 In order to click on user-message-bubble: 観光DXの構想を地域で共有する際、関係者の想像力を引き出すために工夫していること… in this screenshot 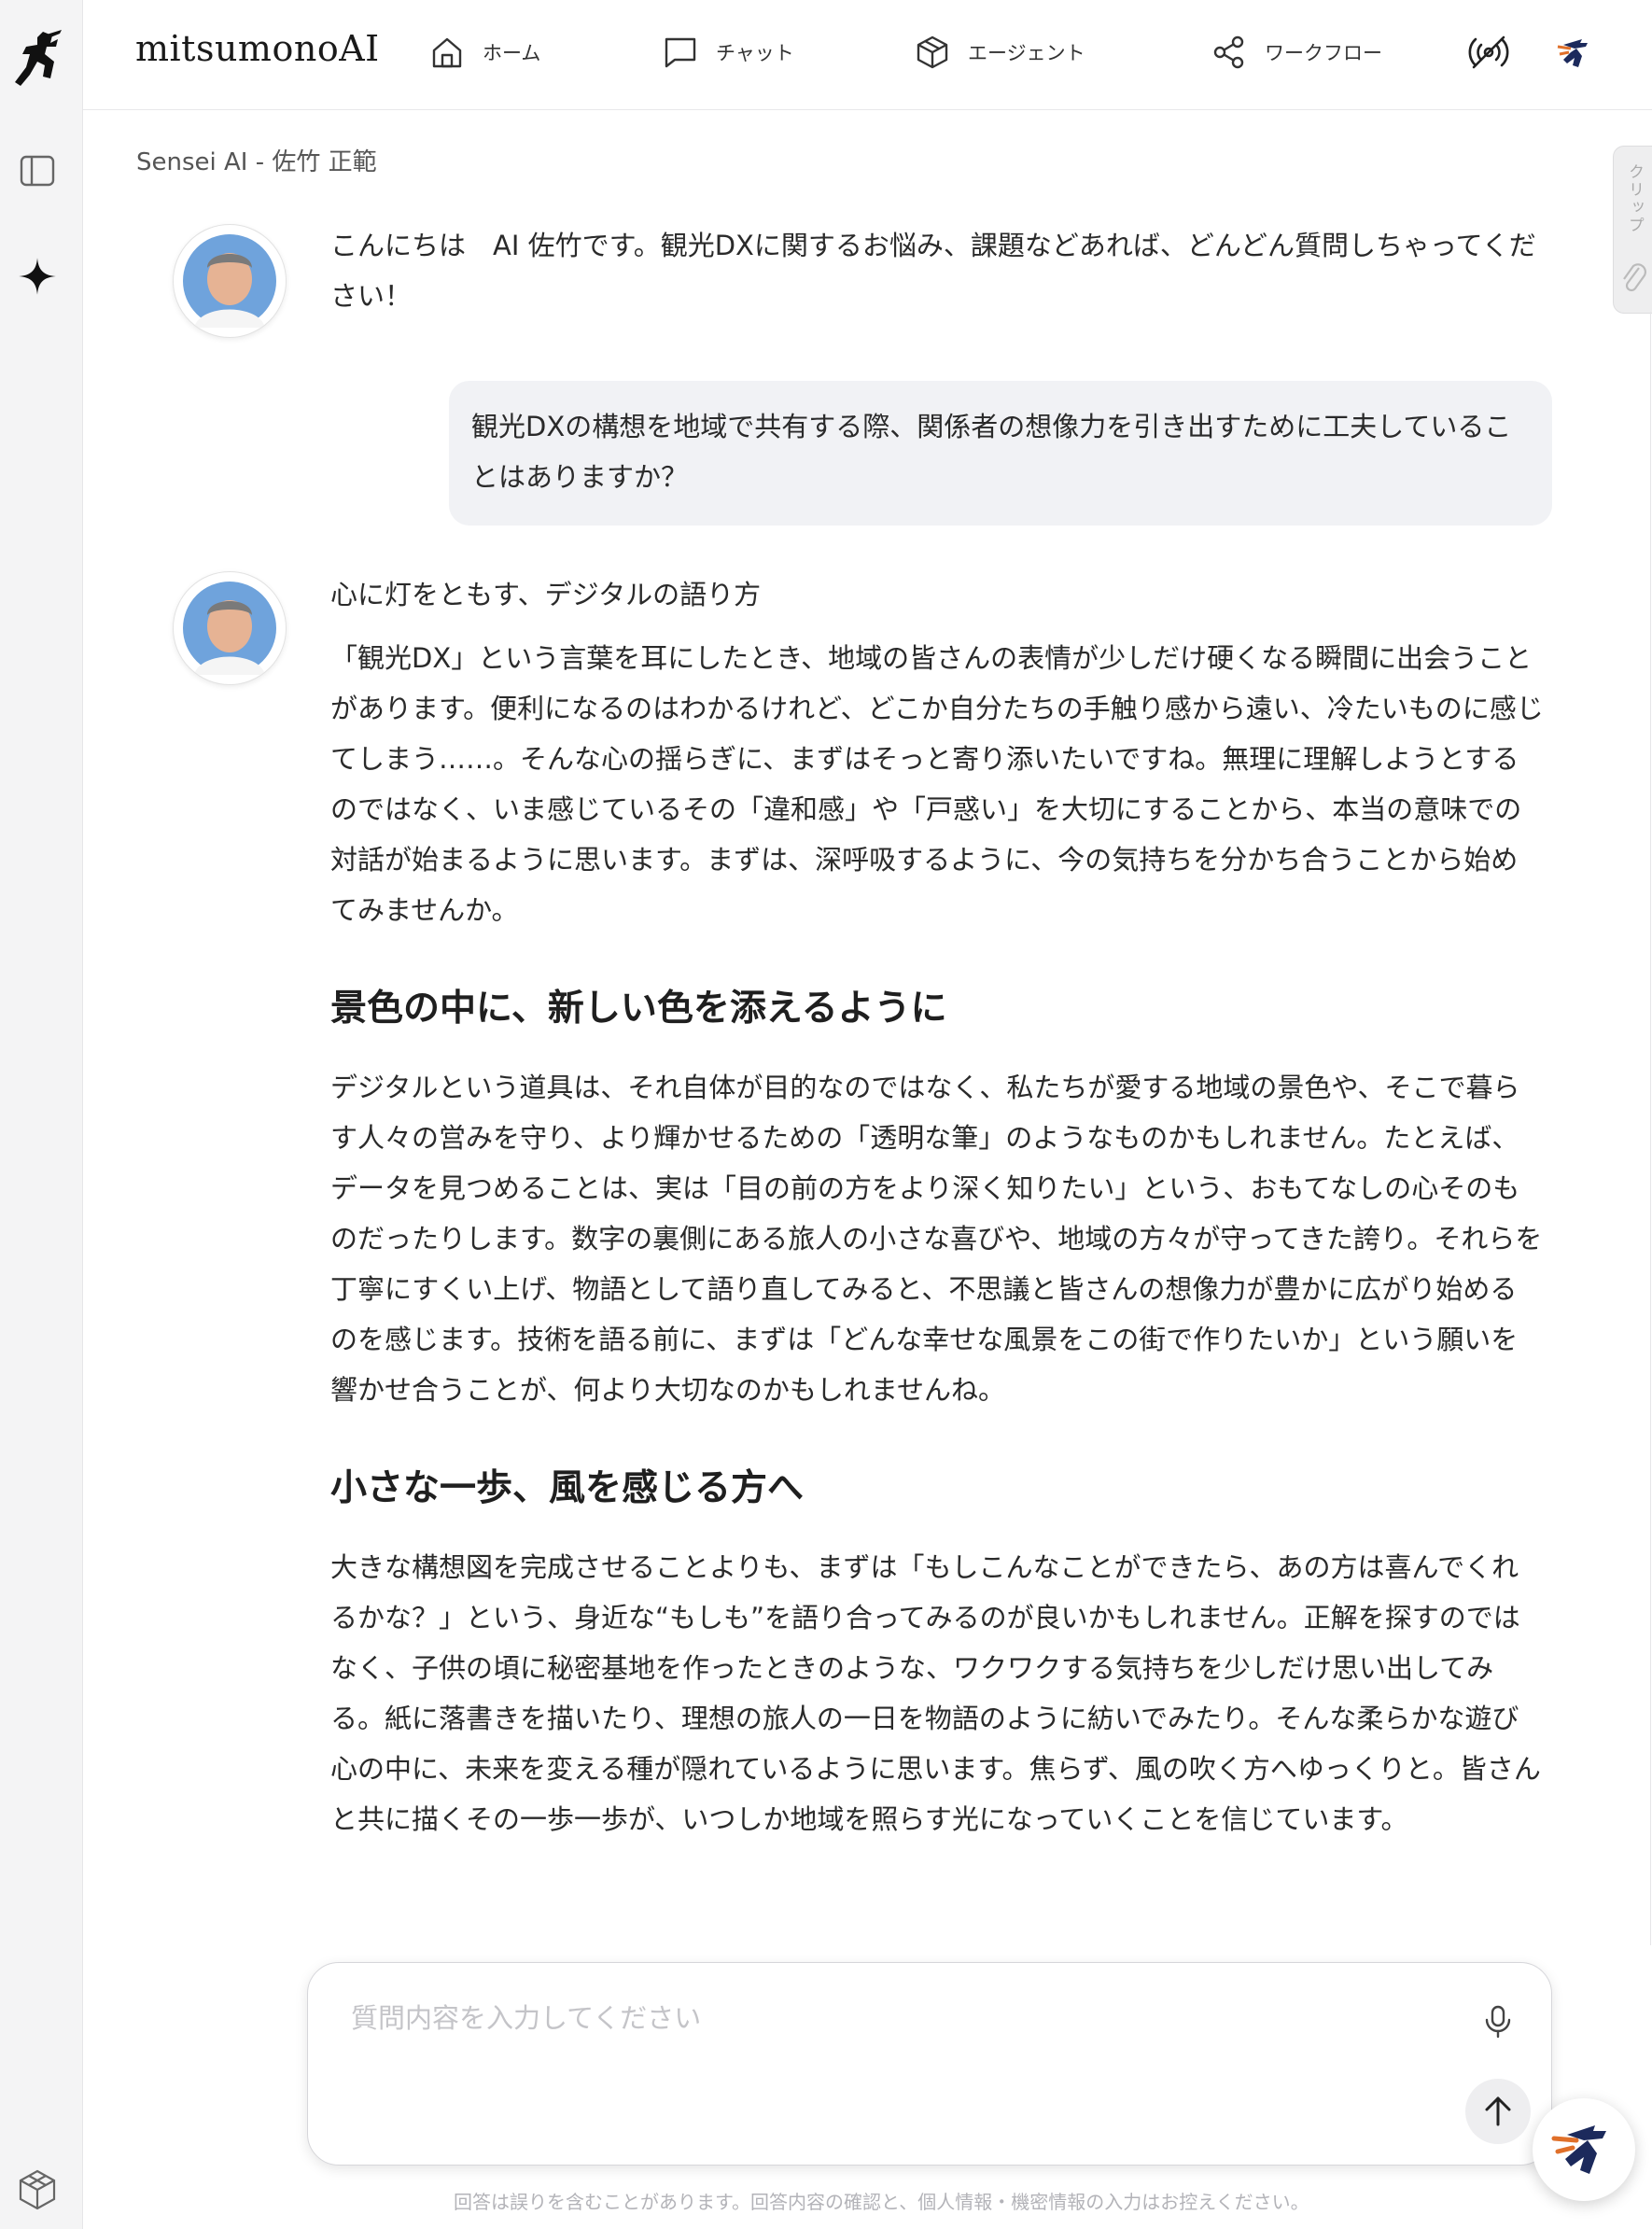, I will do `click(1001, 453)`.